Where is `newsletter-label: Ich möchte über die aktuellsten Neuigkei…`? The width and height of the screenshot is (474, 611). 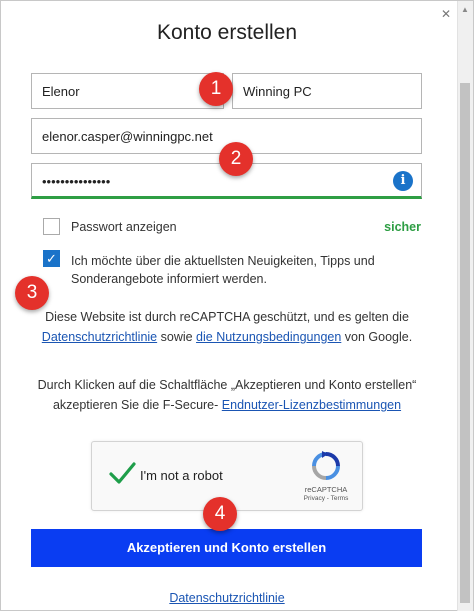
newsletter-label: Ich möchte über die aktuellsten Neuigkei… is located at coordinates (236, 270).